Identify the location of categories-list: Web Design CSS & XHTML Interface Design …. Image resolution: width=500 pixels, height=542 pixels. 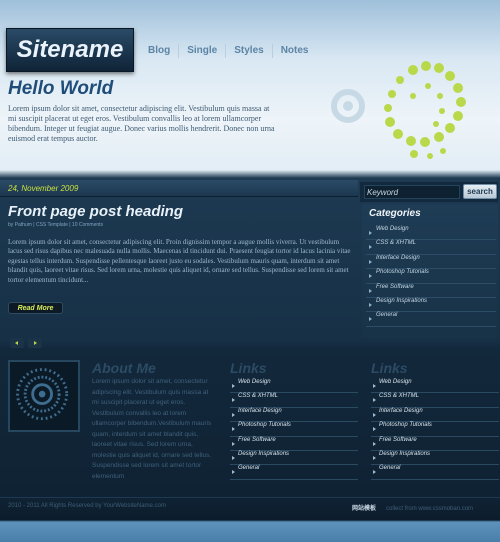
(431, 276).